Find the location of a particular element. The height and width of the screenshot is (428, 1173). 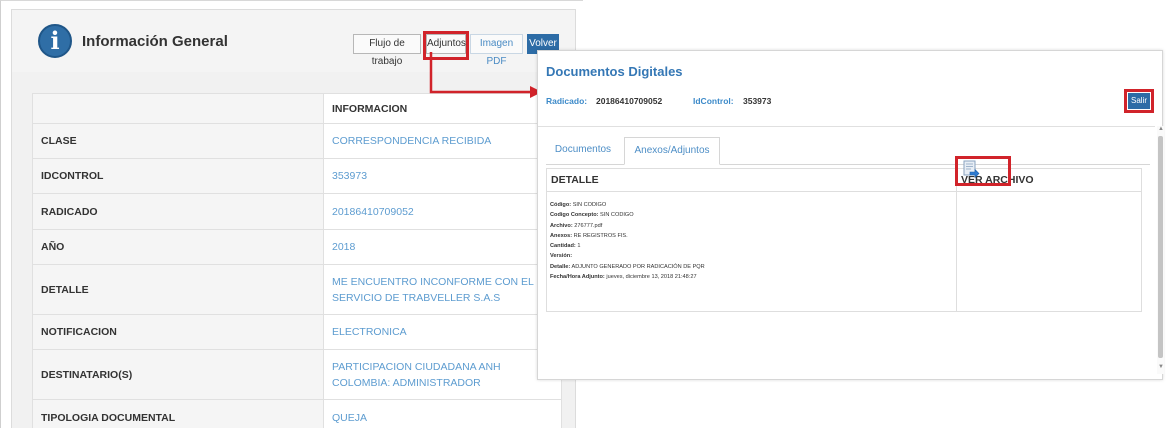

dialog-title: Documentos Digitales is located at coordinates (614, 71).